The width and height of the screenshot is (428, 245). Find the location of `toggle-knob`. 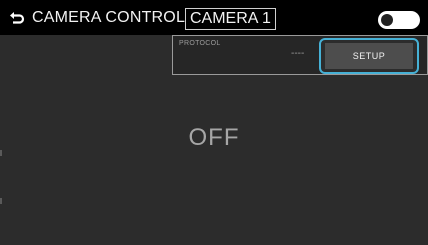

toggle-knob is located at coordinates (387, 20).